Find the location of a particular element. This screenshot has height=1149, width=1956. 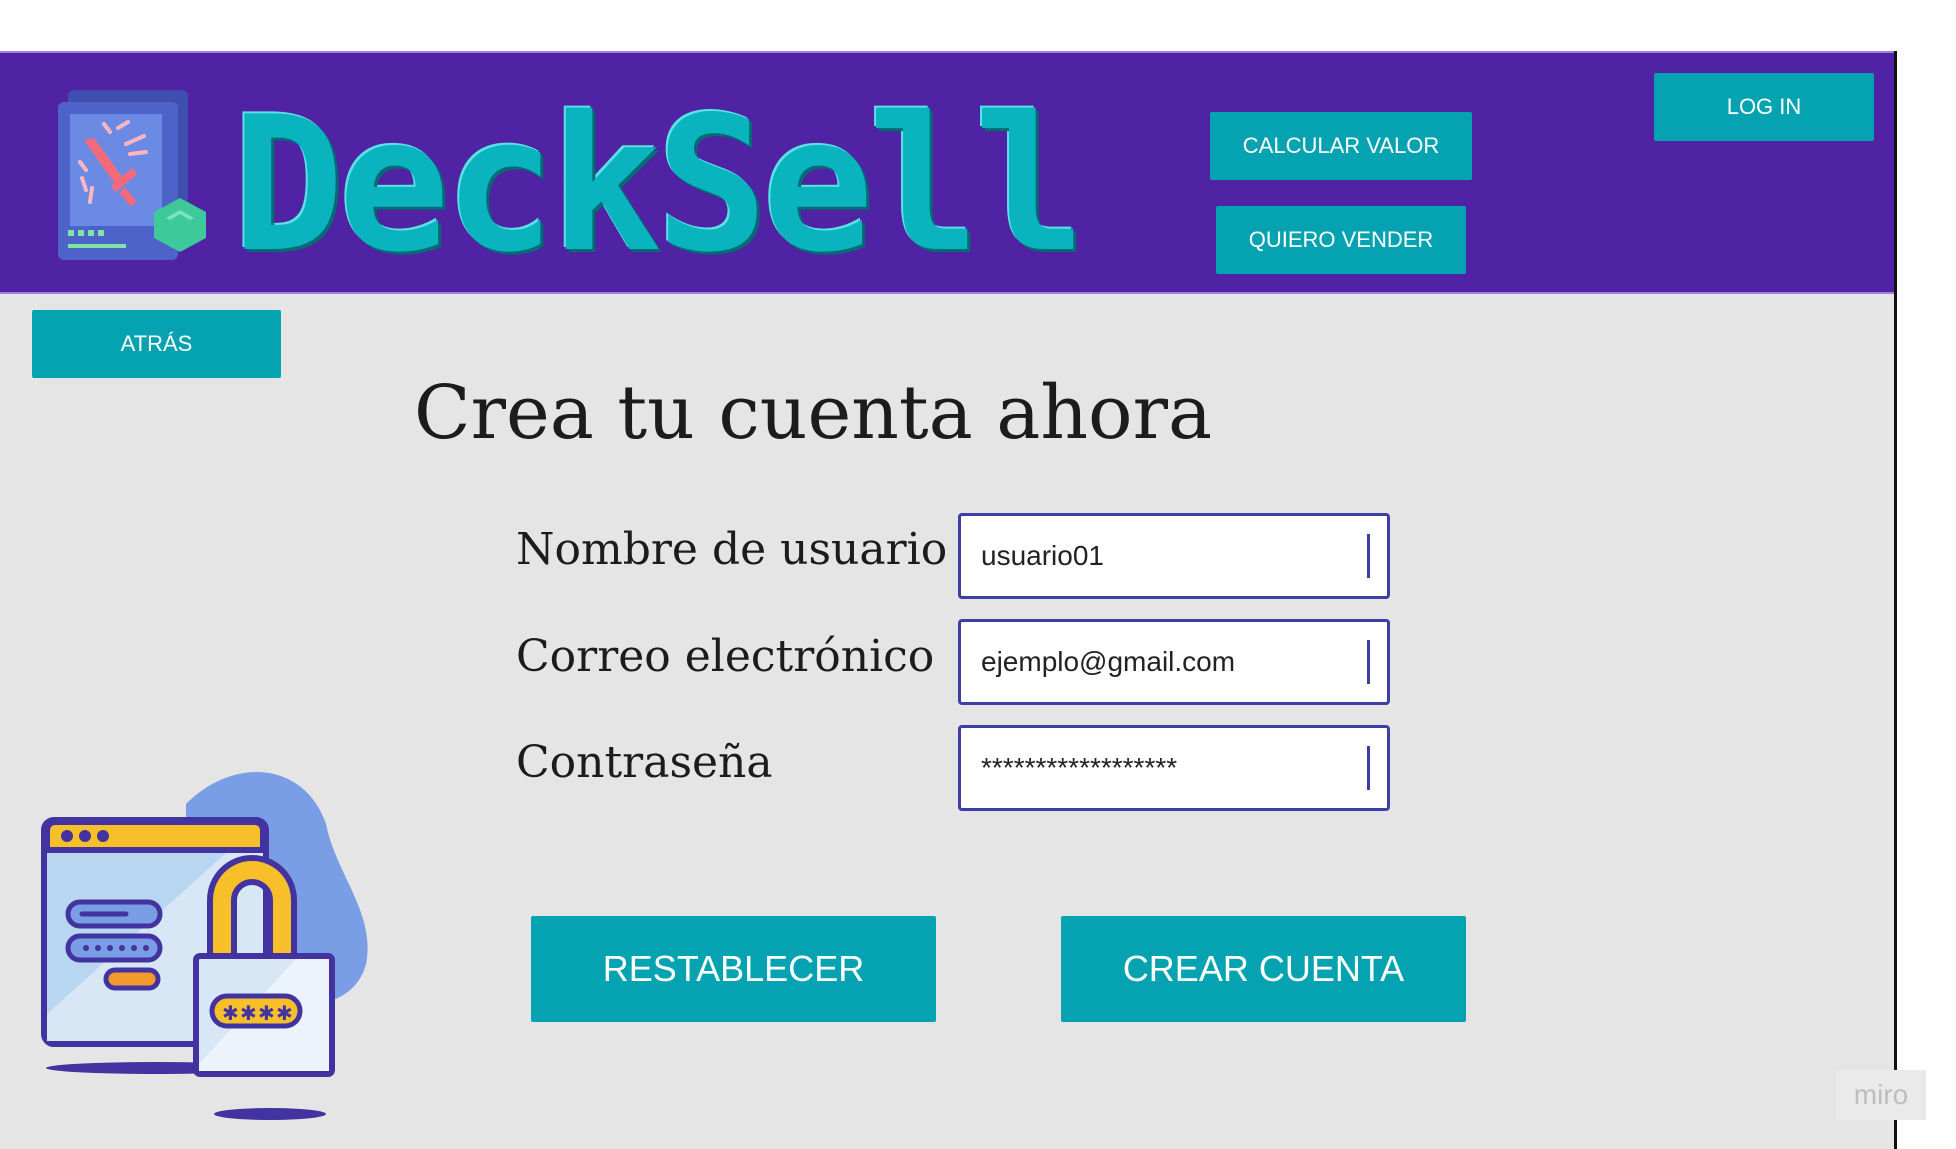

back-button: ATRÁS is located at coordinates (156, 344).